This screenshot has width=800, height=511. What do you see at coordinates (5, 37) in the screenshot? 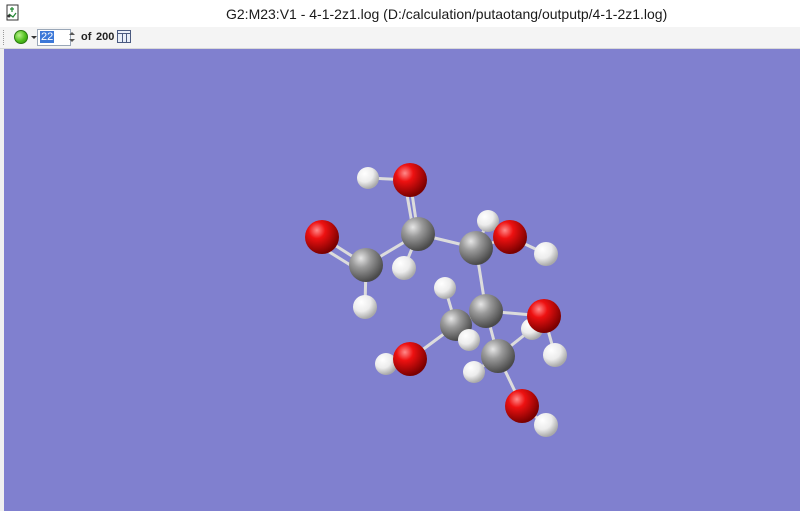
I see `toolbar-grip` at bounding box center [5, 37].